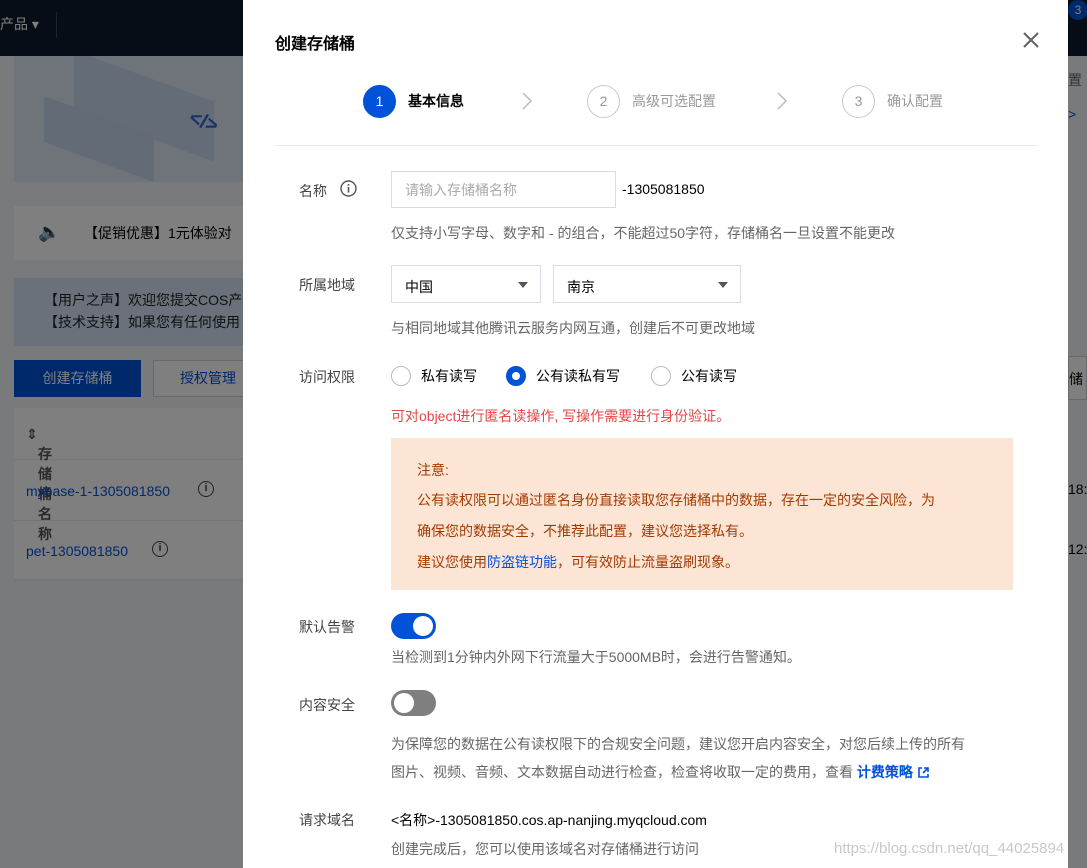  What do you see at coordinates (573, 328) in the screenshot?
I see `region-help-text: 与相同地域其他腾讯云服务内网互通，创建后不可更改地域` at bounding box center [573, 328].